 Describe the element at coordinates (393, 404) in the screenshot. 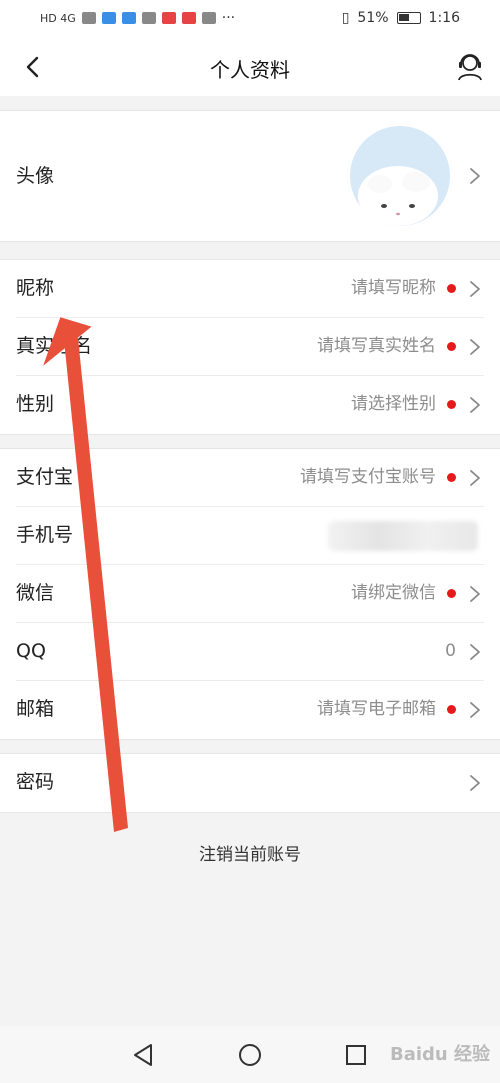

I see `gender-value: 请选择性别` at that location.